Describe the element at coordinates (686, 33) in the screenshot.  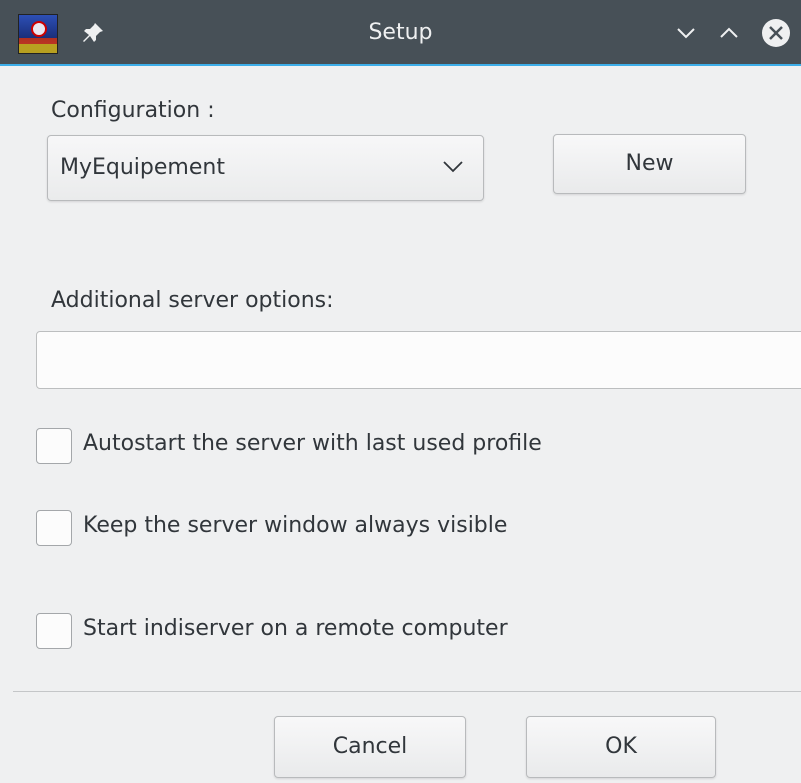
I see `minimize-icon` at that location.